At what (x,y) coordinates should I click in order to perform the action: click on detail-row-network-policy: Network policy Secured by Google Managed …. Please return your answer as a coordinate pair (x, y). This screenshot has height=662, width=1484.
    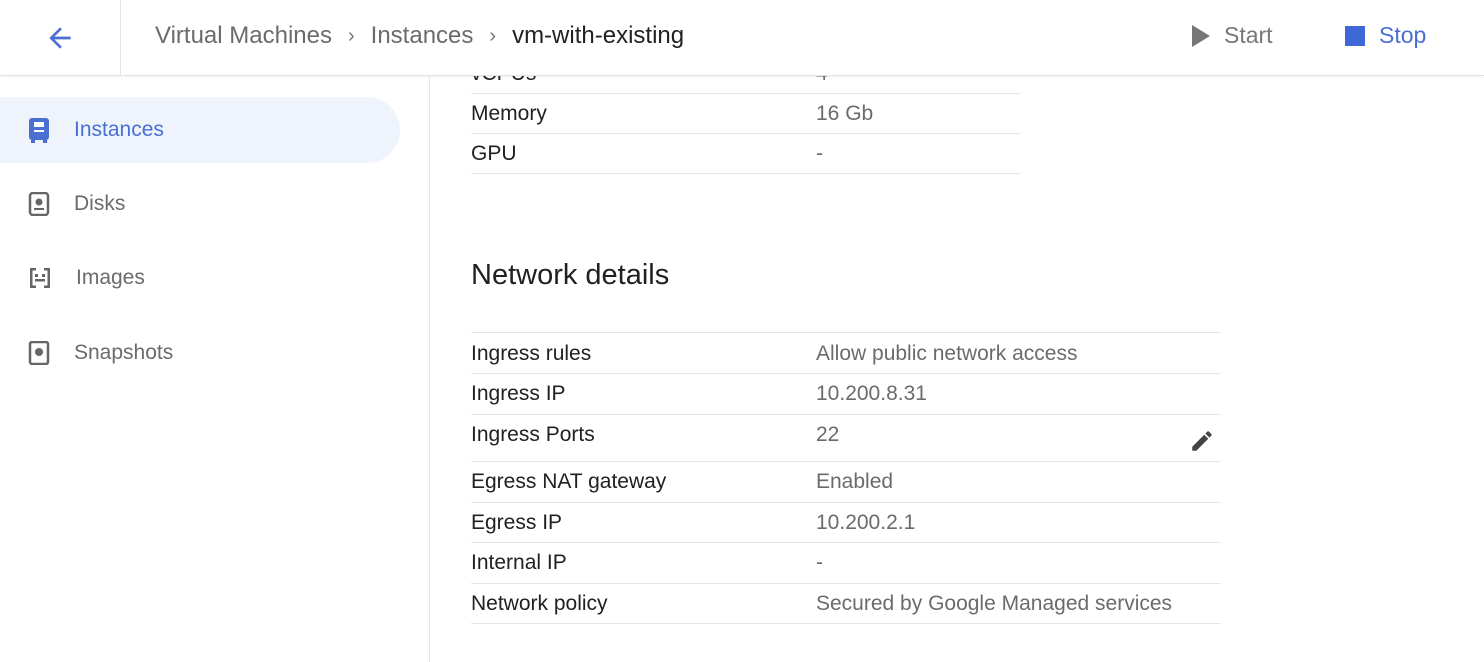
    Looking at the image, I should click on (846, 604).